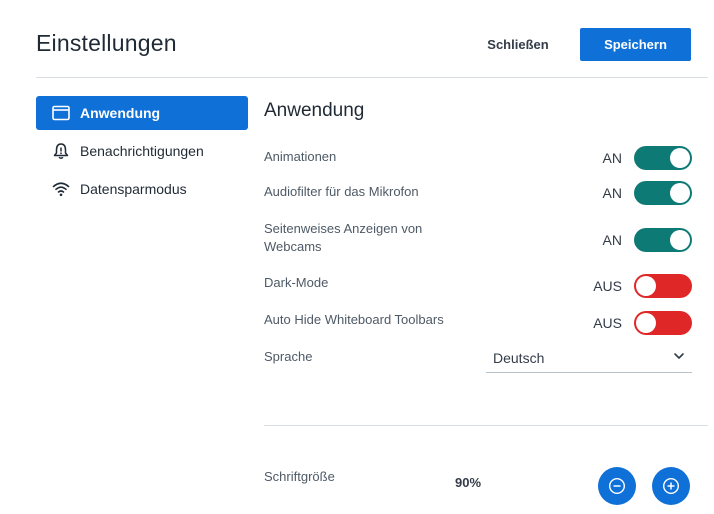  I want to click on sidebar-item-label: Benachrichtigungen, so click(142, 151).